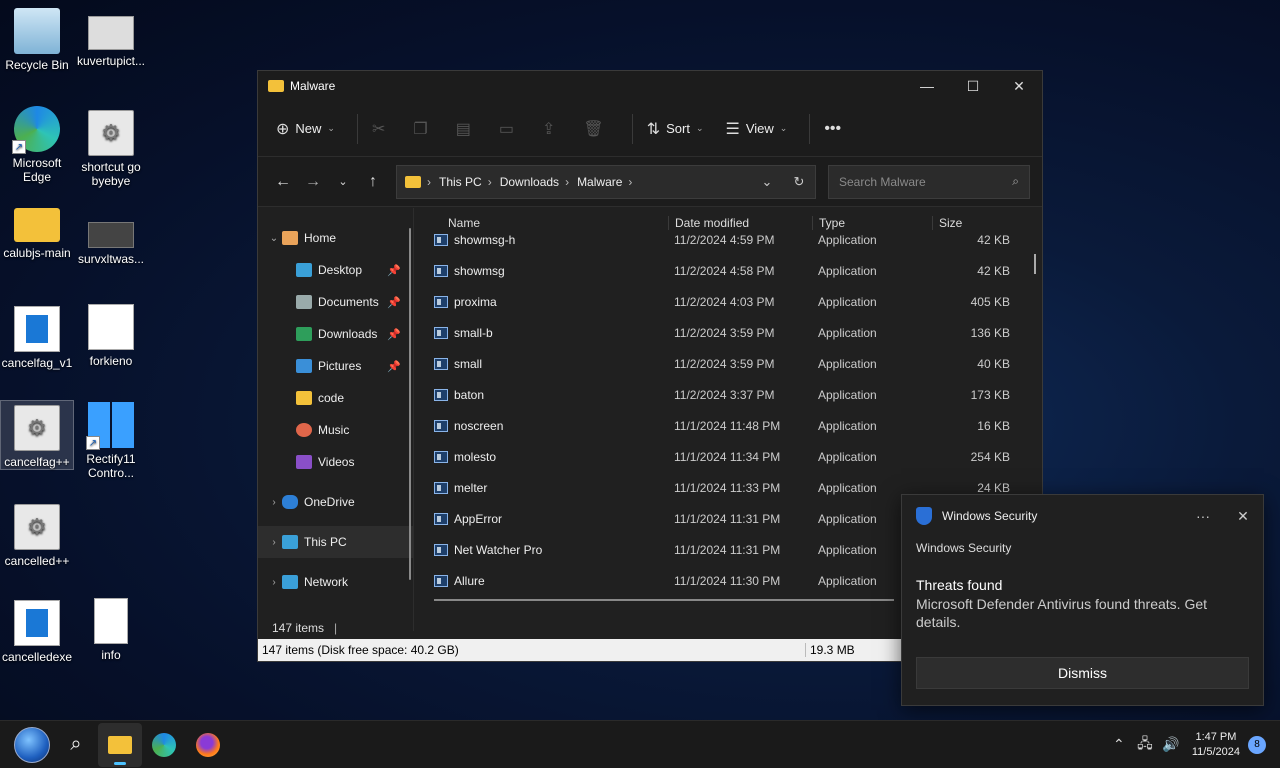  Describe the element at coordinates (973, 86) in the screenshot. I see `maximize-button: ☐` at that location.